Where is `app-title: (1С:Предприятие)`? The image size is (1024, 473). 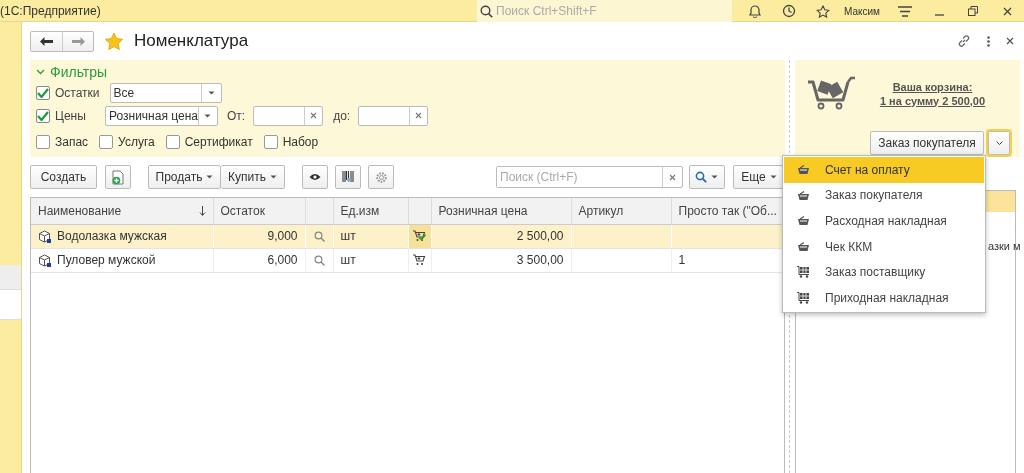 app-title: (1С:Предприятие) is located at coordinates (51, 11).